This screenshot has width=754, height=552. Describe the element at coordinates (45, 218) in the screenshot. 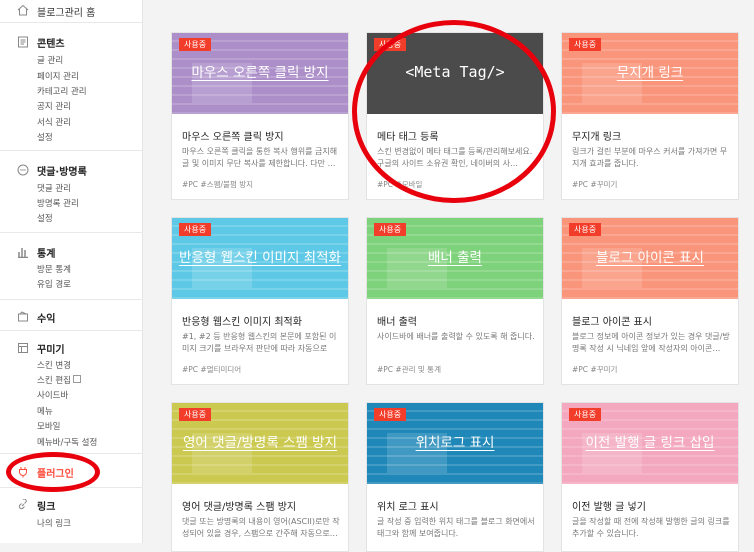

I see `sidebar-item-comment-settings: 설정` at that location.